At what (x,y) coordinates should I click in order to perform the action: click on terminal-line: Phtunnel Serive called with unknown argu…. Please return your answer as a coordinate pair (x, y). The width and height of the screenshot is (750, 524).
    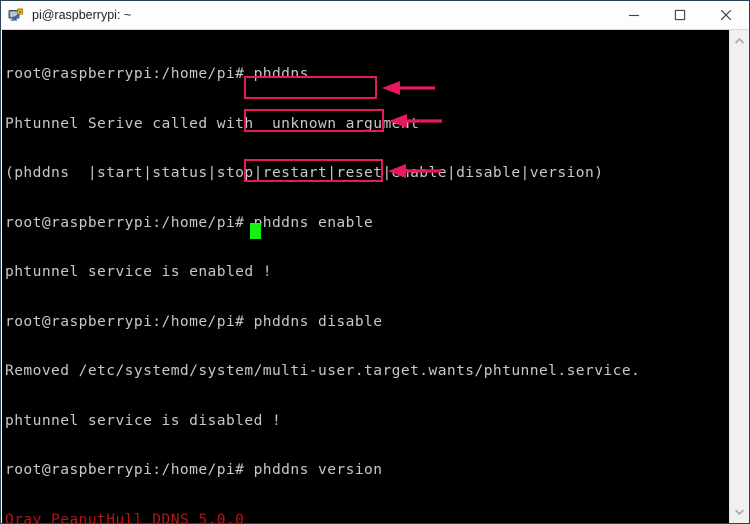
    Looking at the image, I should click on (212, 123).